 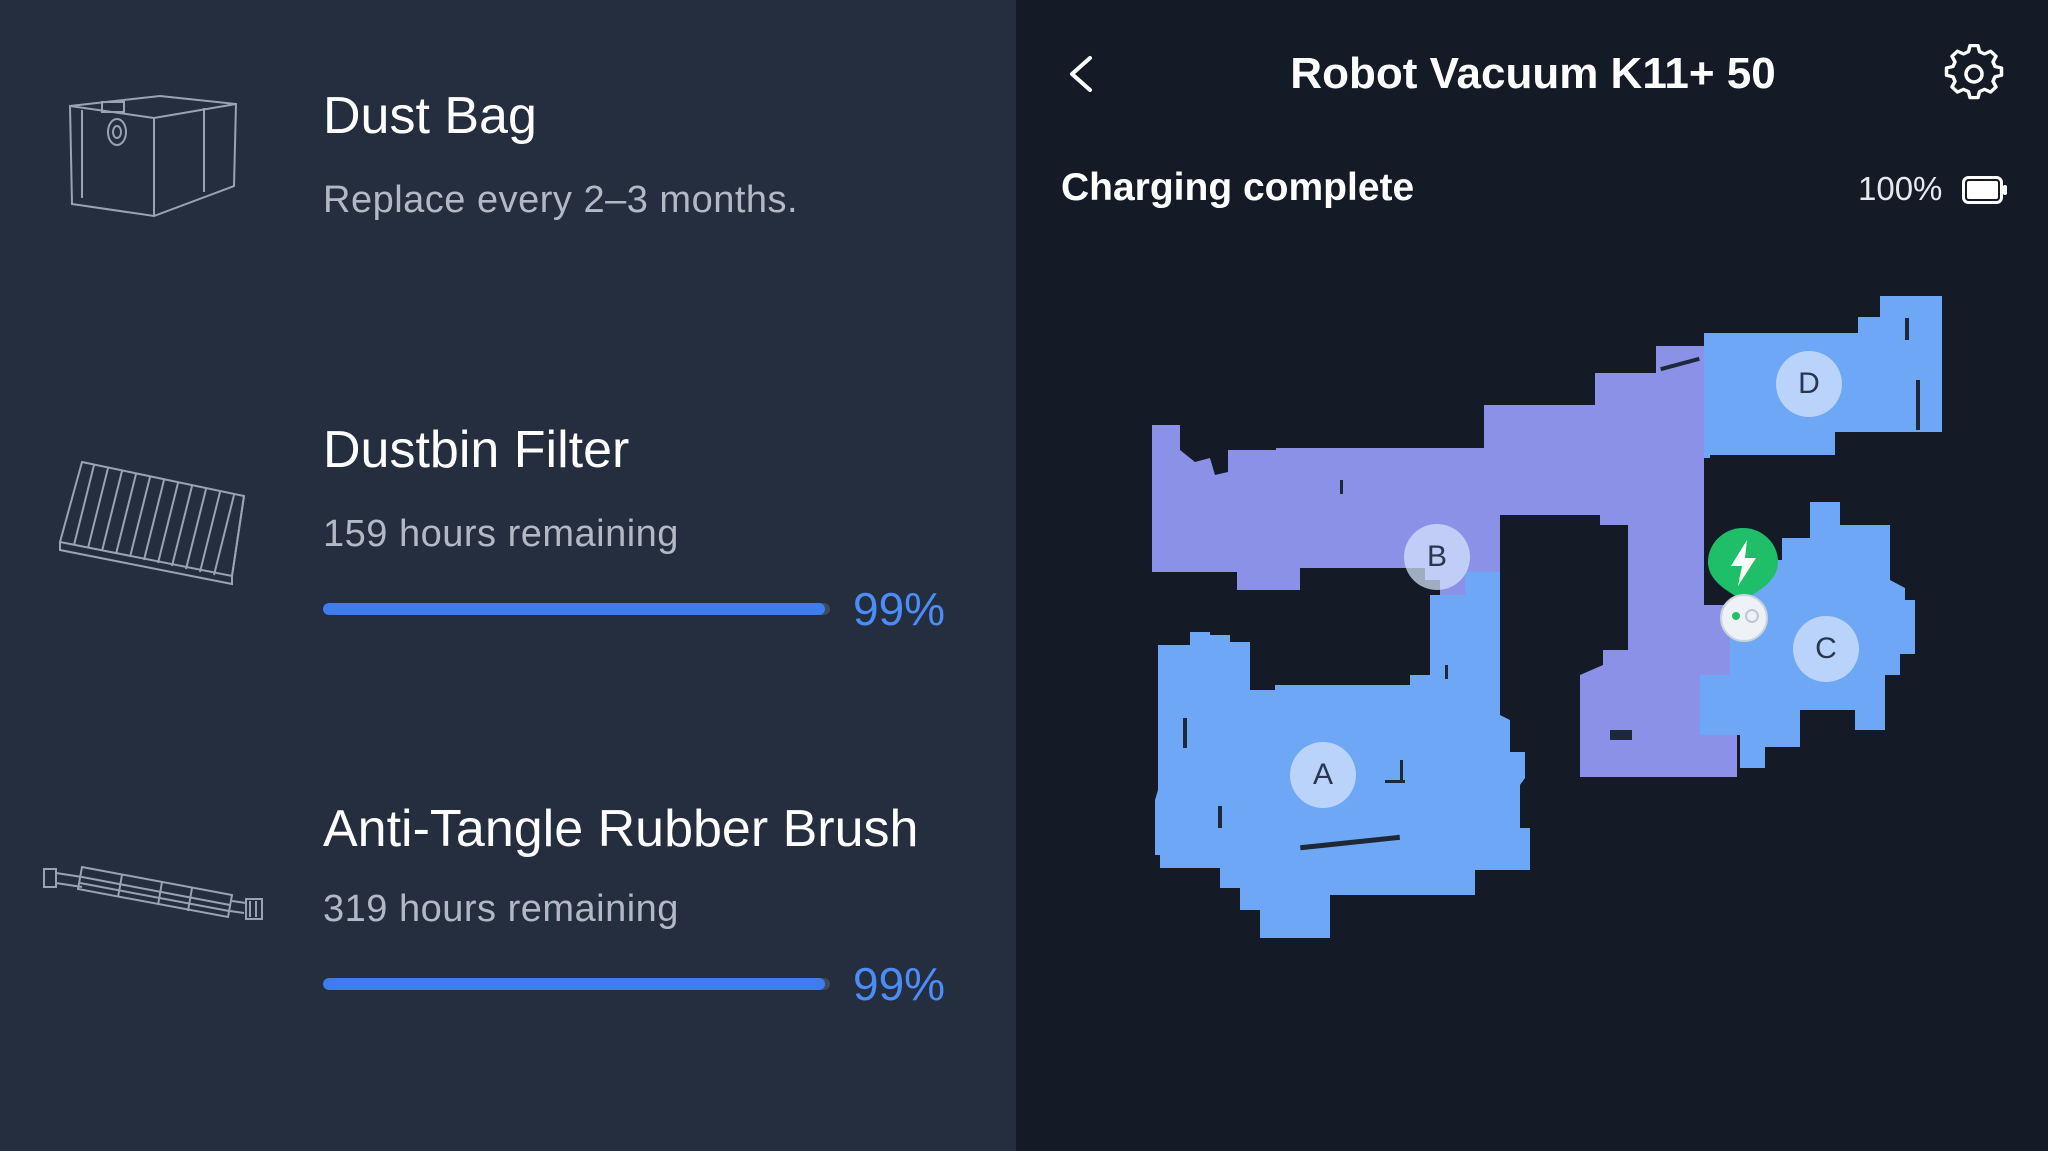 What do you see at coordinates (1900, 188) in the screenshot?
I see `battery-percent: 100%` at bounding box center [1900, 188].